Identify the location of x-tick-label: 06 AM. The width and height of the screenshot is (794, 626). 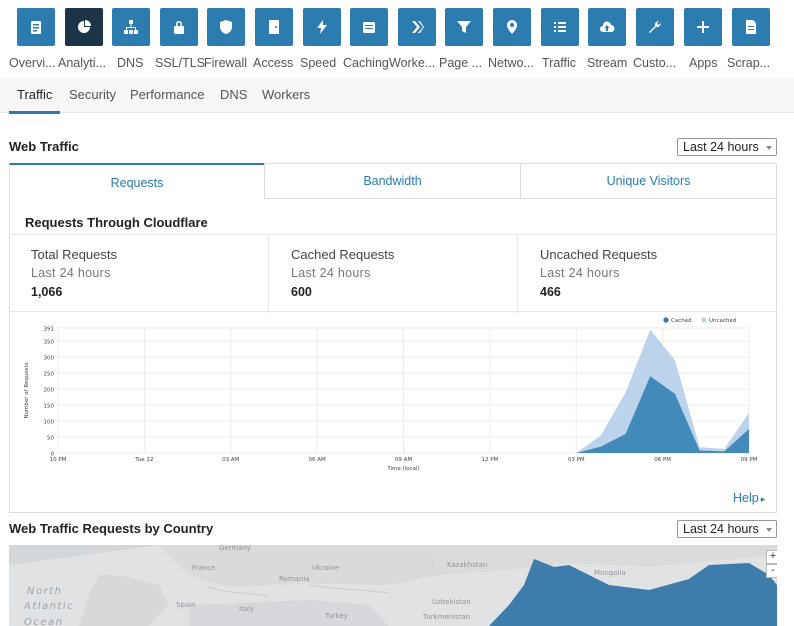
(317, 460).